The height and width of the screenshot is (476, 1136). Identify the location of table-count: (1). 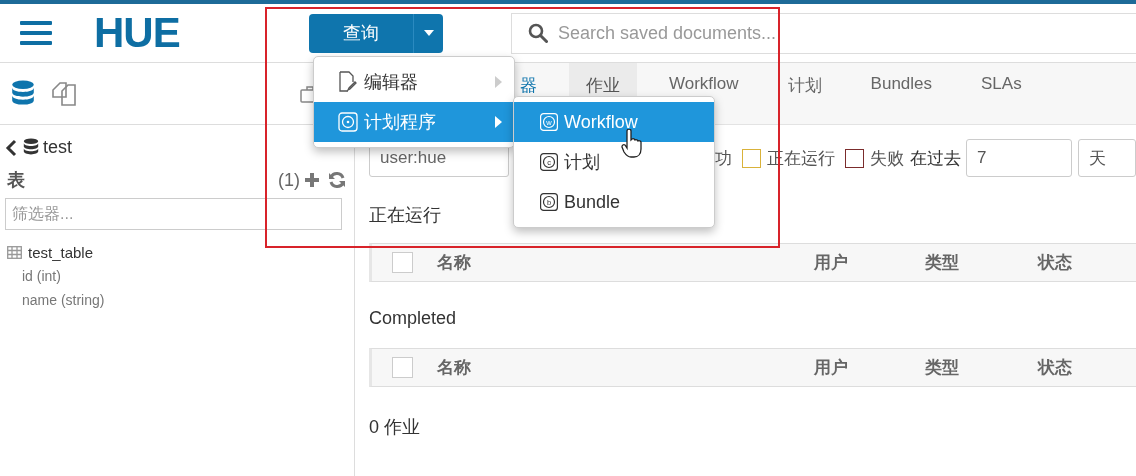
(289, 180).